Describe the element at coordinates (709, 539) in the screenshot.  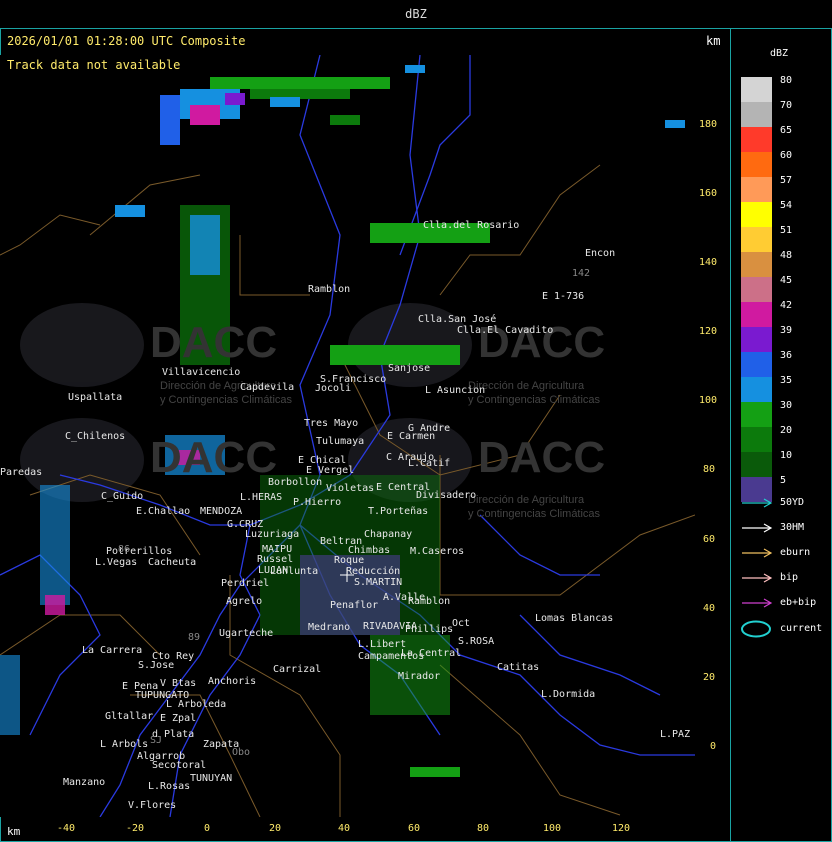
I see `y-tick-label: 60` at that location.